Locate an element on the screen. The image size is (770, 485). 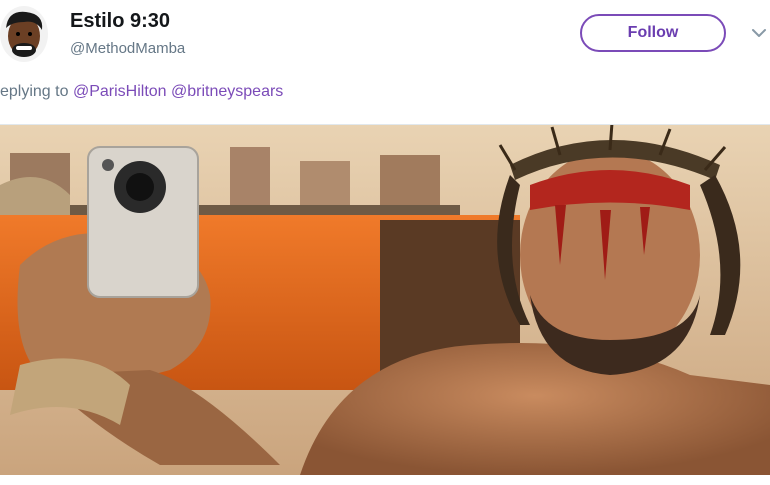
follow-button: Follow is located at coordinates (653, 33).